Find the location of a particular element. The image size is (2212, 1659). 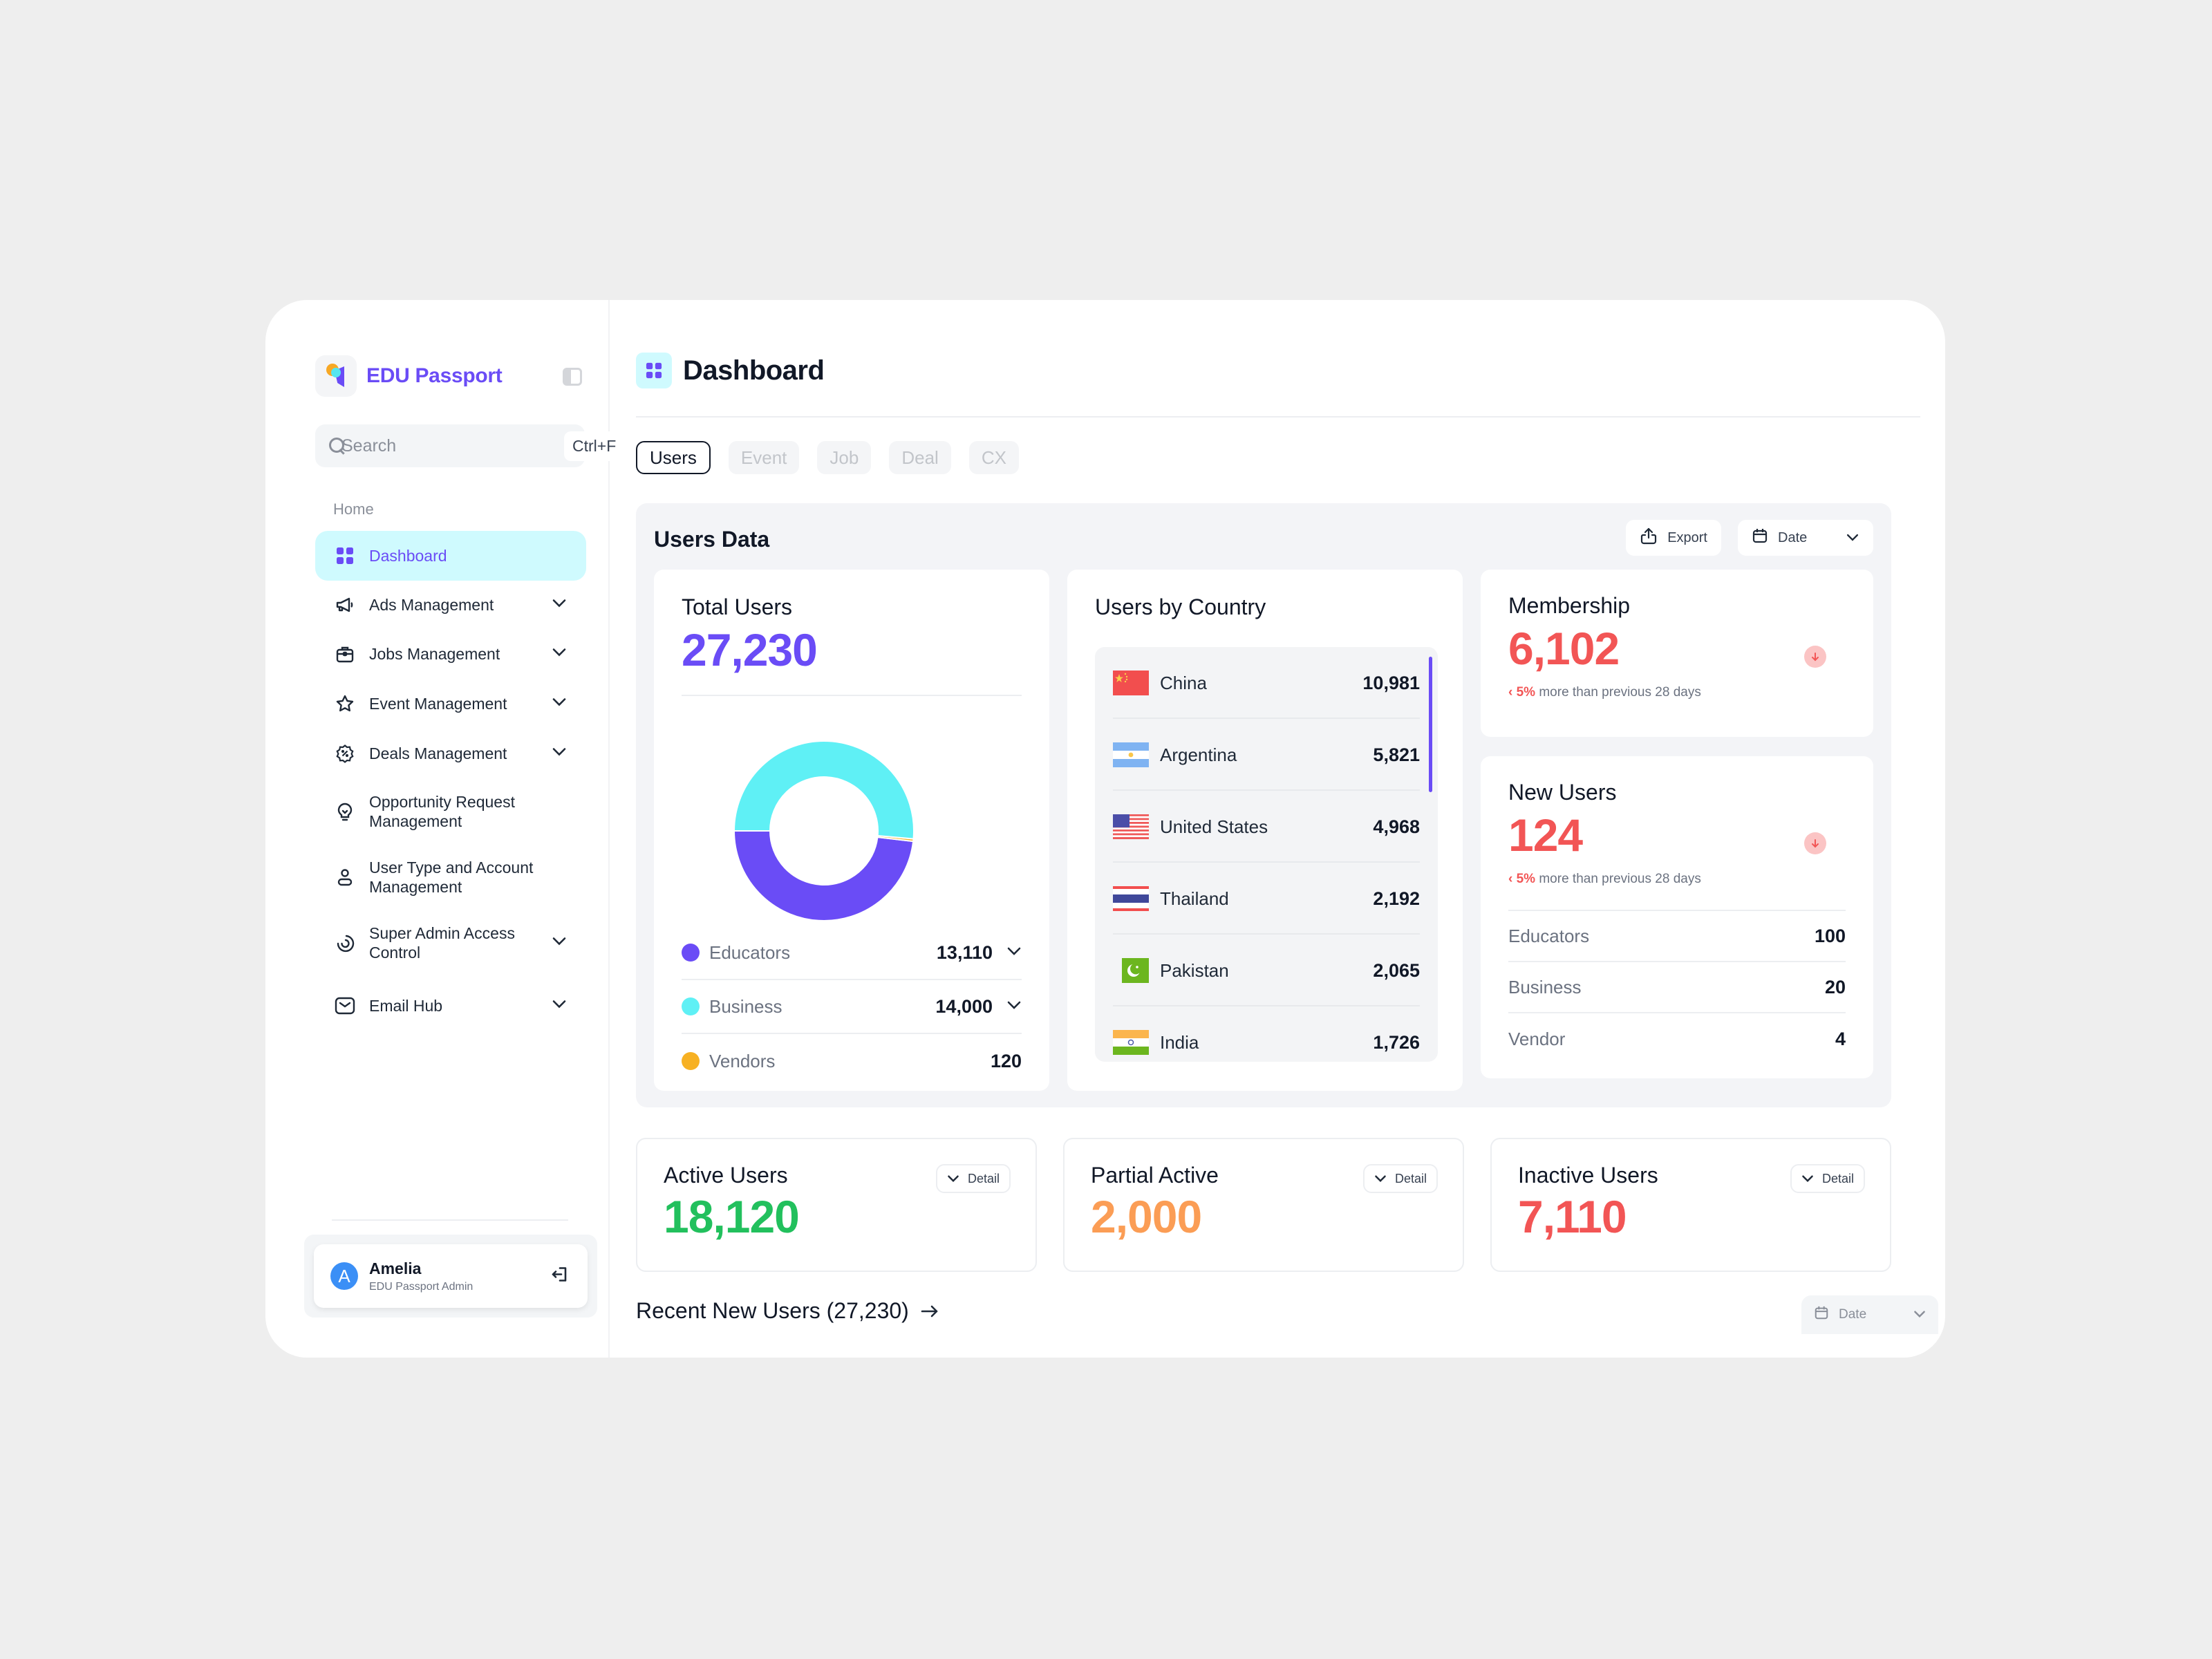

star-icon is located at coordinates (345, 704).